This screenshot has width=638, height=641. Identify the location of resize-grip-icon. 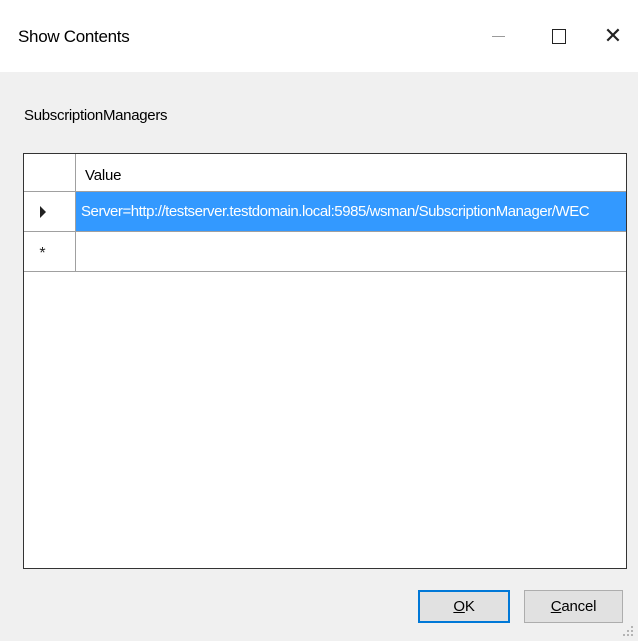
(629, 632).